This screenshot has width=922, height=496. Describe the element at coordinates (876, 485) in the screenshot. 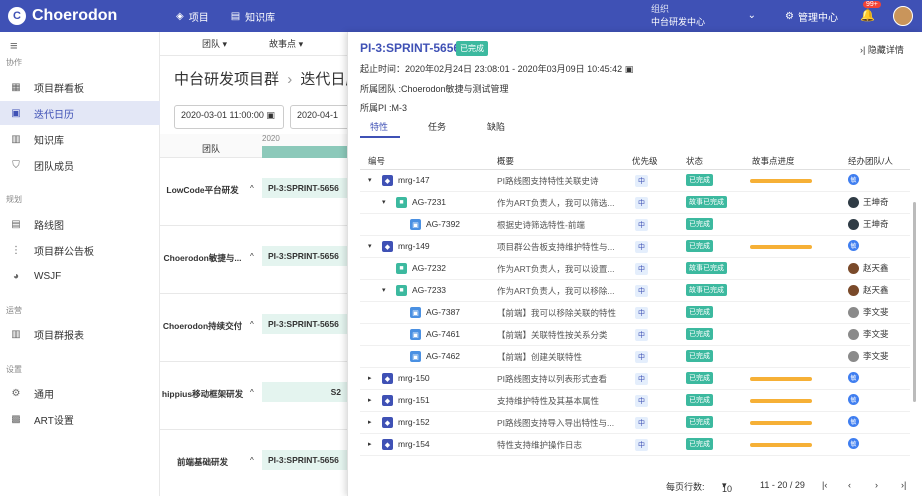

I see `next-page-icon: ›` at that location.